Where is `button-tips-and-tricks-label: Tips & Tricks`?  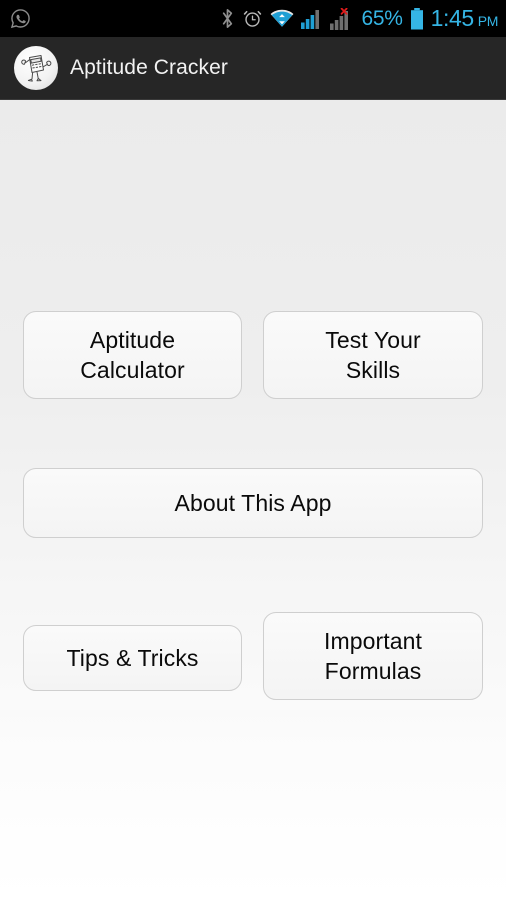
button-tips-and-tricks-label: Tips & Tricks is located at coordinates (132, 658).